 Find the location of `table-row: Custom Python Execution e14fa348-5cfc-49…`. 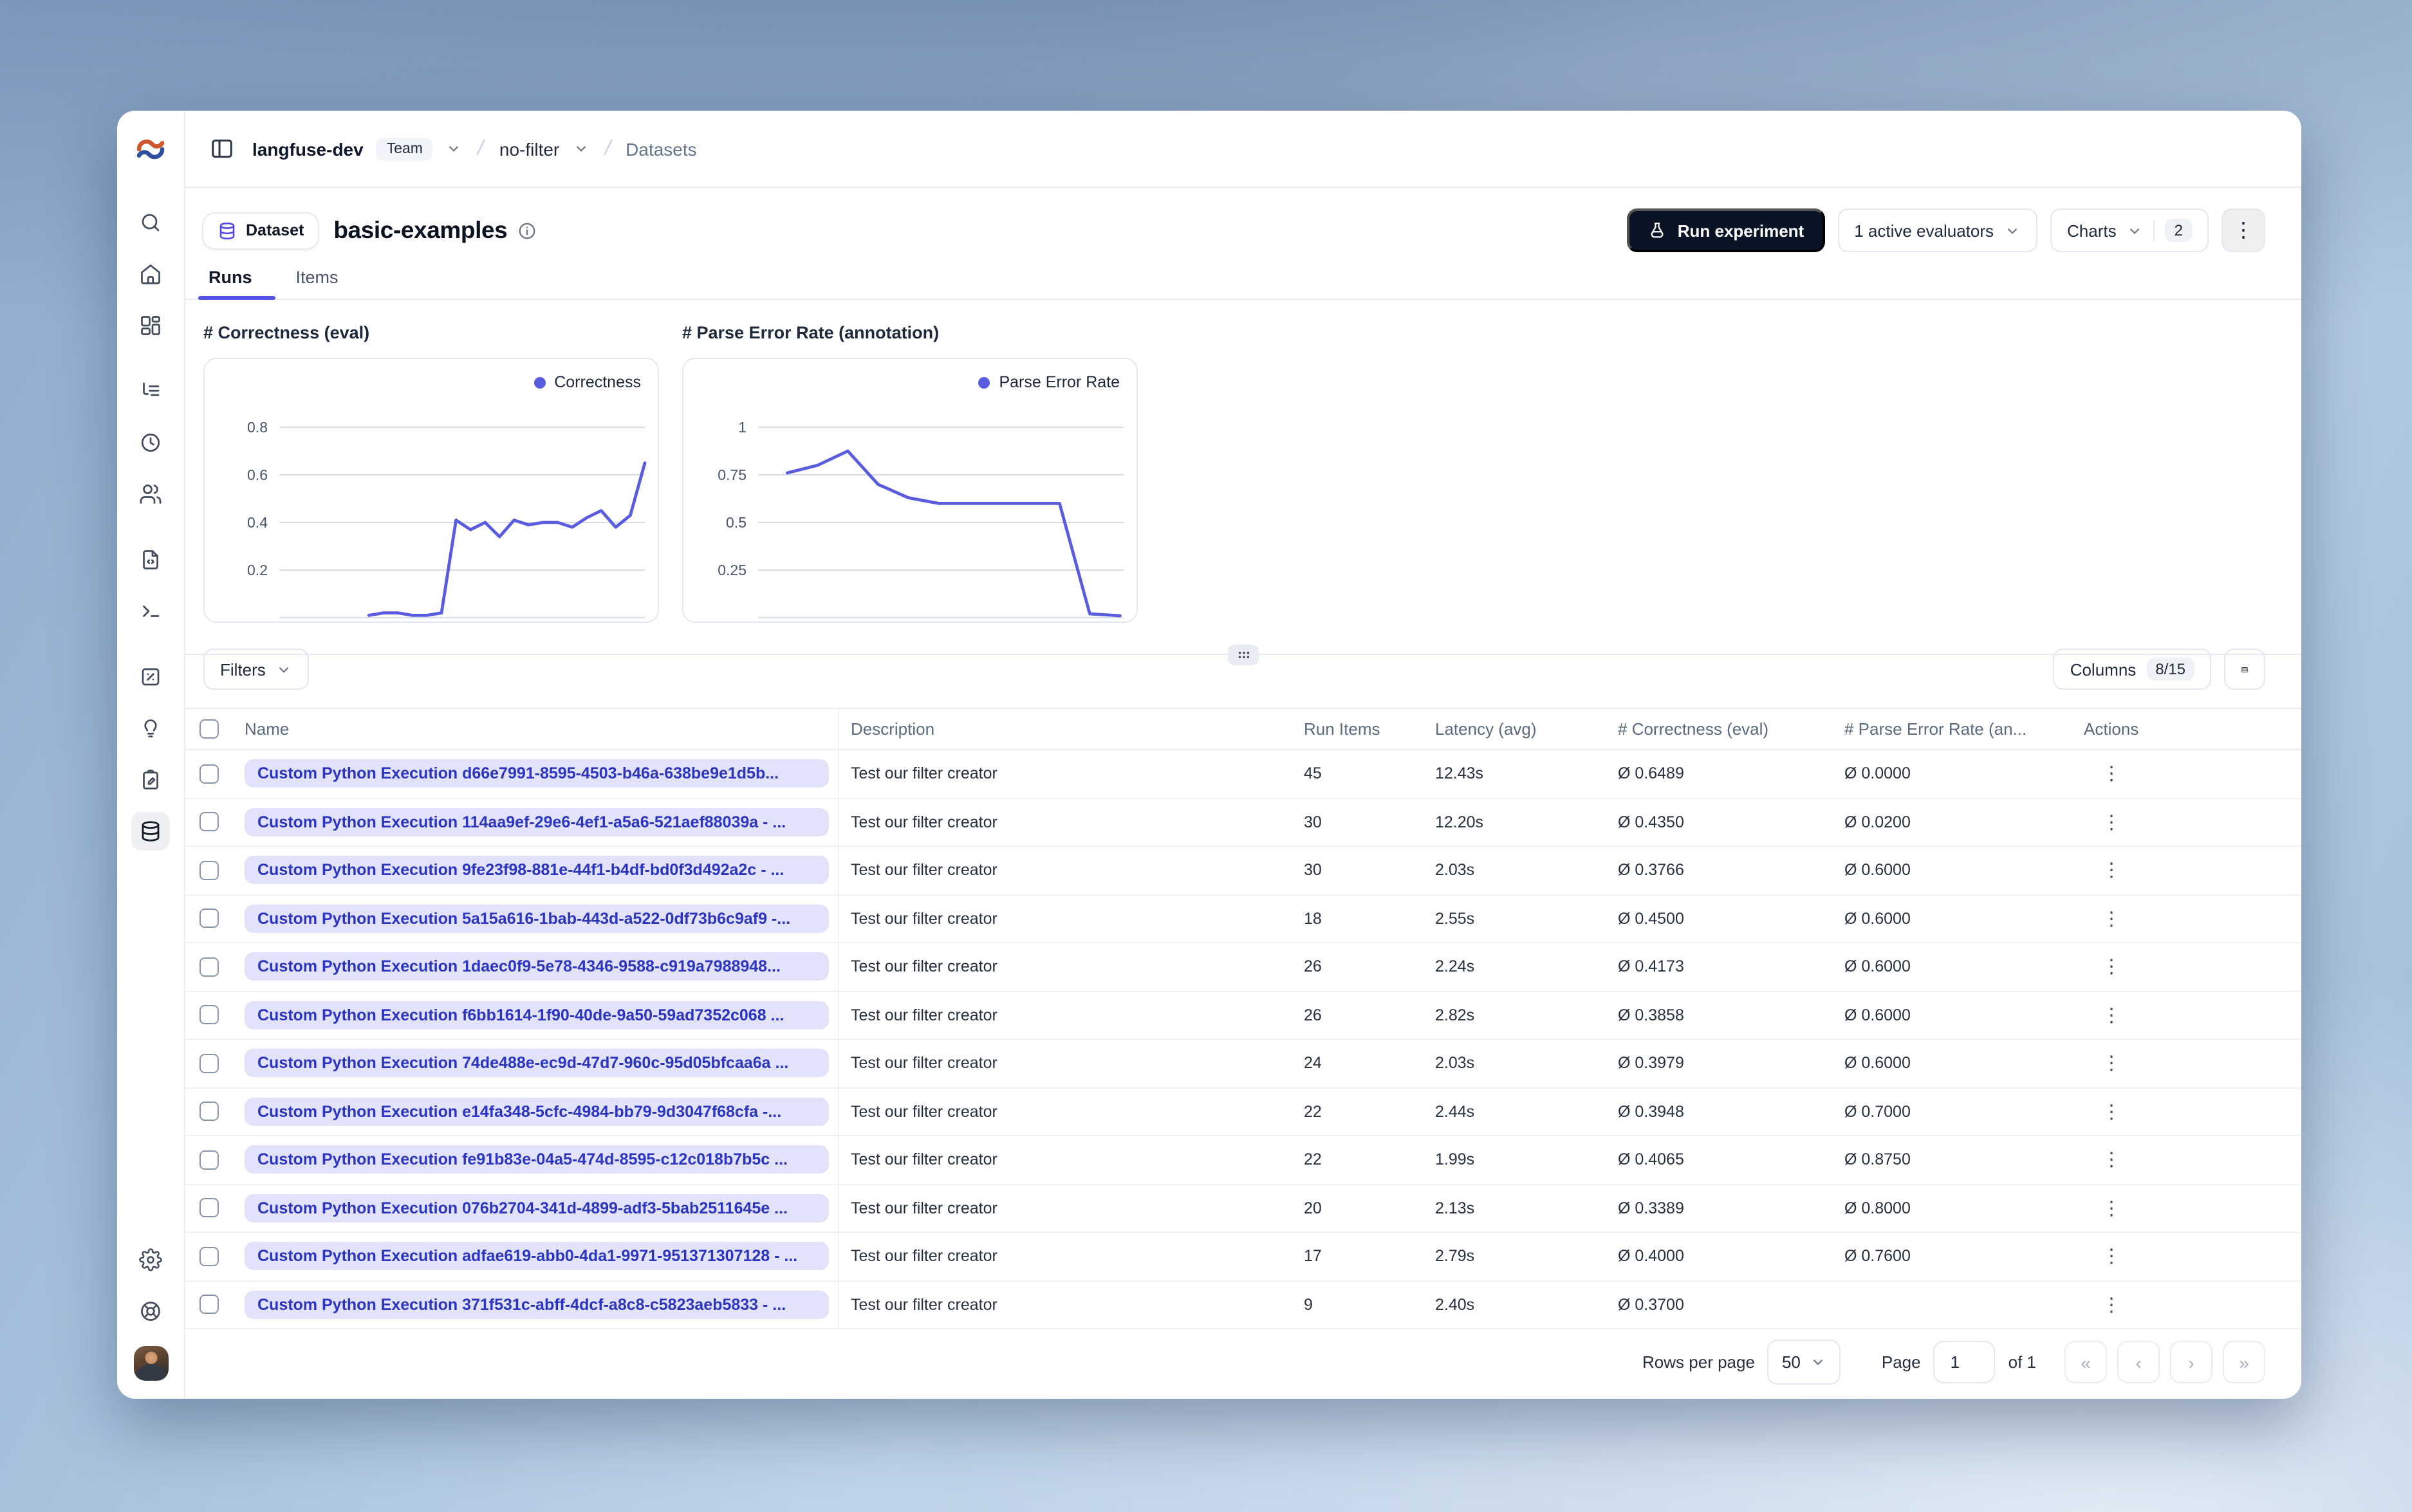

table-row: Custom Python Execution e14fa348-5cfc-49… is located at coordinates (1243, 1112).